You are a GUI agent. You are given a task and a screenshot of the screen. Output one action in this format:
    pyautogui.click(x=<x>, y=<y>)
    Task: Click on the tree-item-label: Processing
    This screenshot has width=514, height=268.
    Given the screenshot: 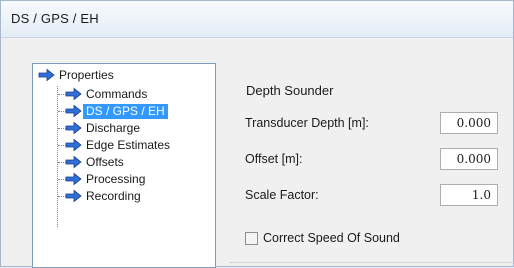 What is the action you would take?
    pyautogui.click(x=116, y=178)
    